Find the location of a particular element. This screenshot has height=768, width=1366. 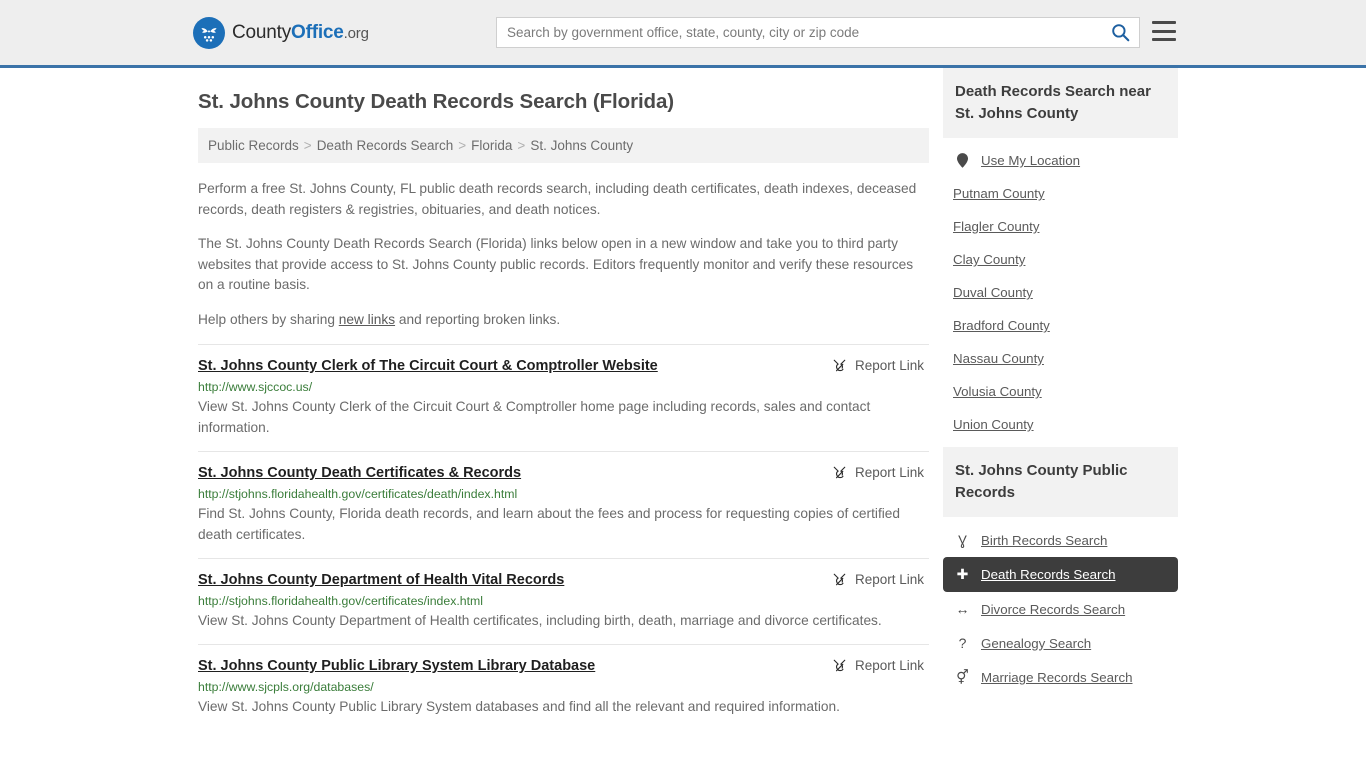

left-right-arrow-icon: ↔ is located at coordinates (962, 609).